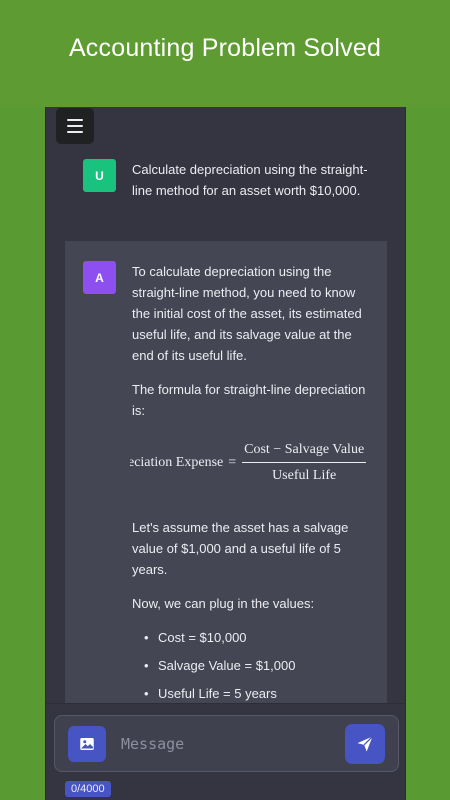  I want to click on user-avatar: U, so click(99, 175).